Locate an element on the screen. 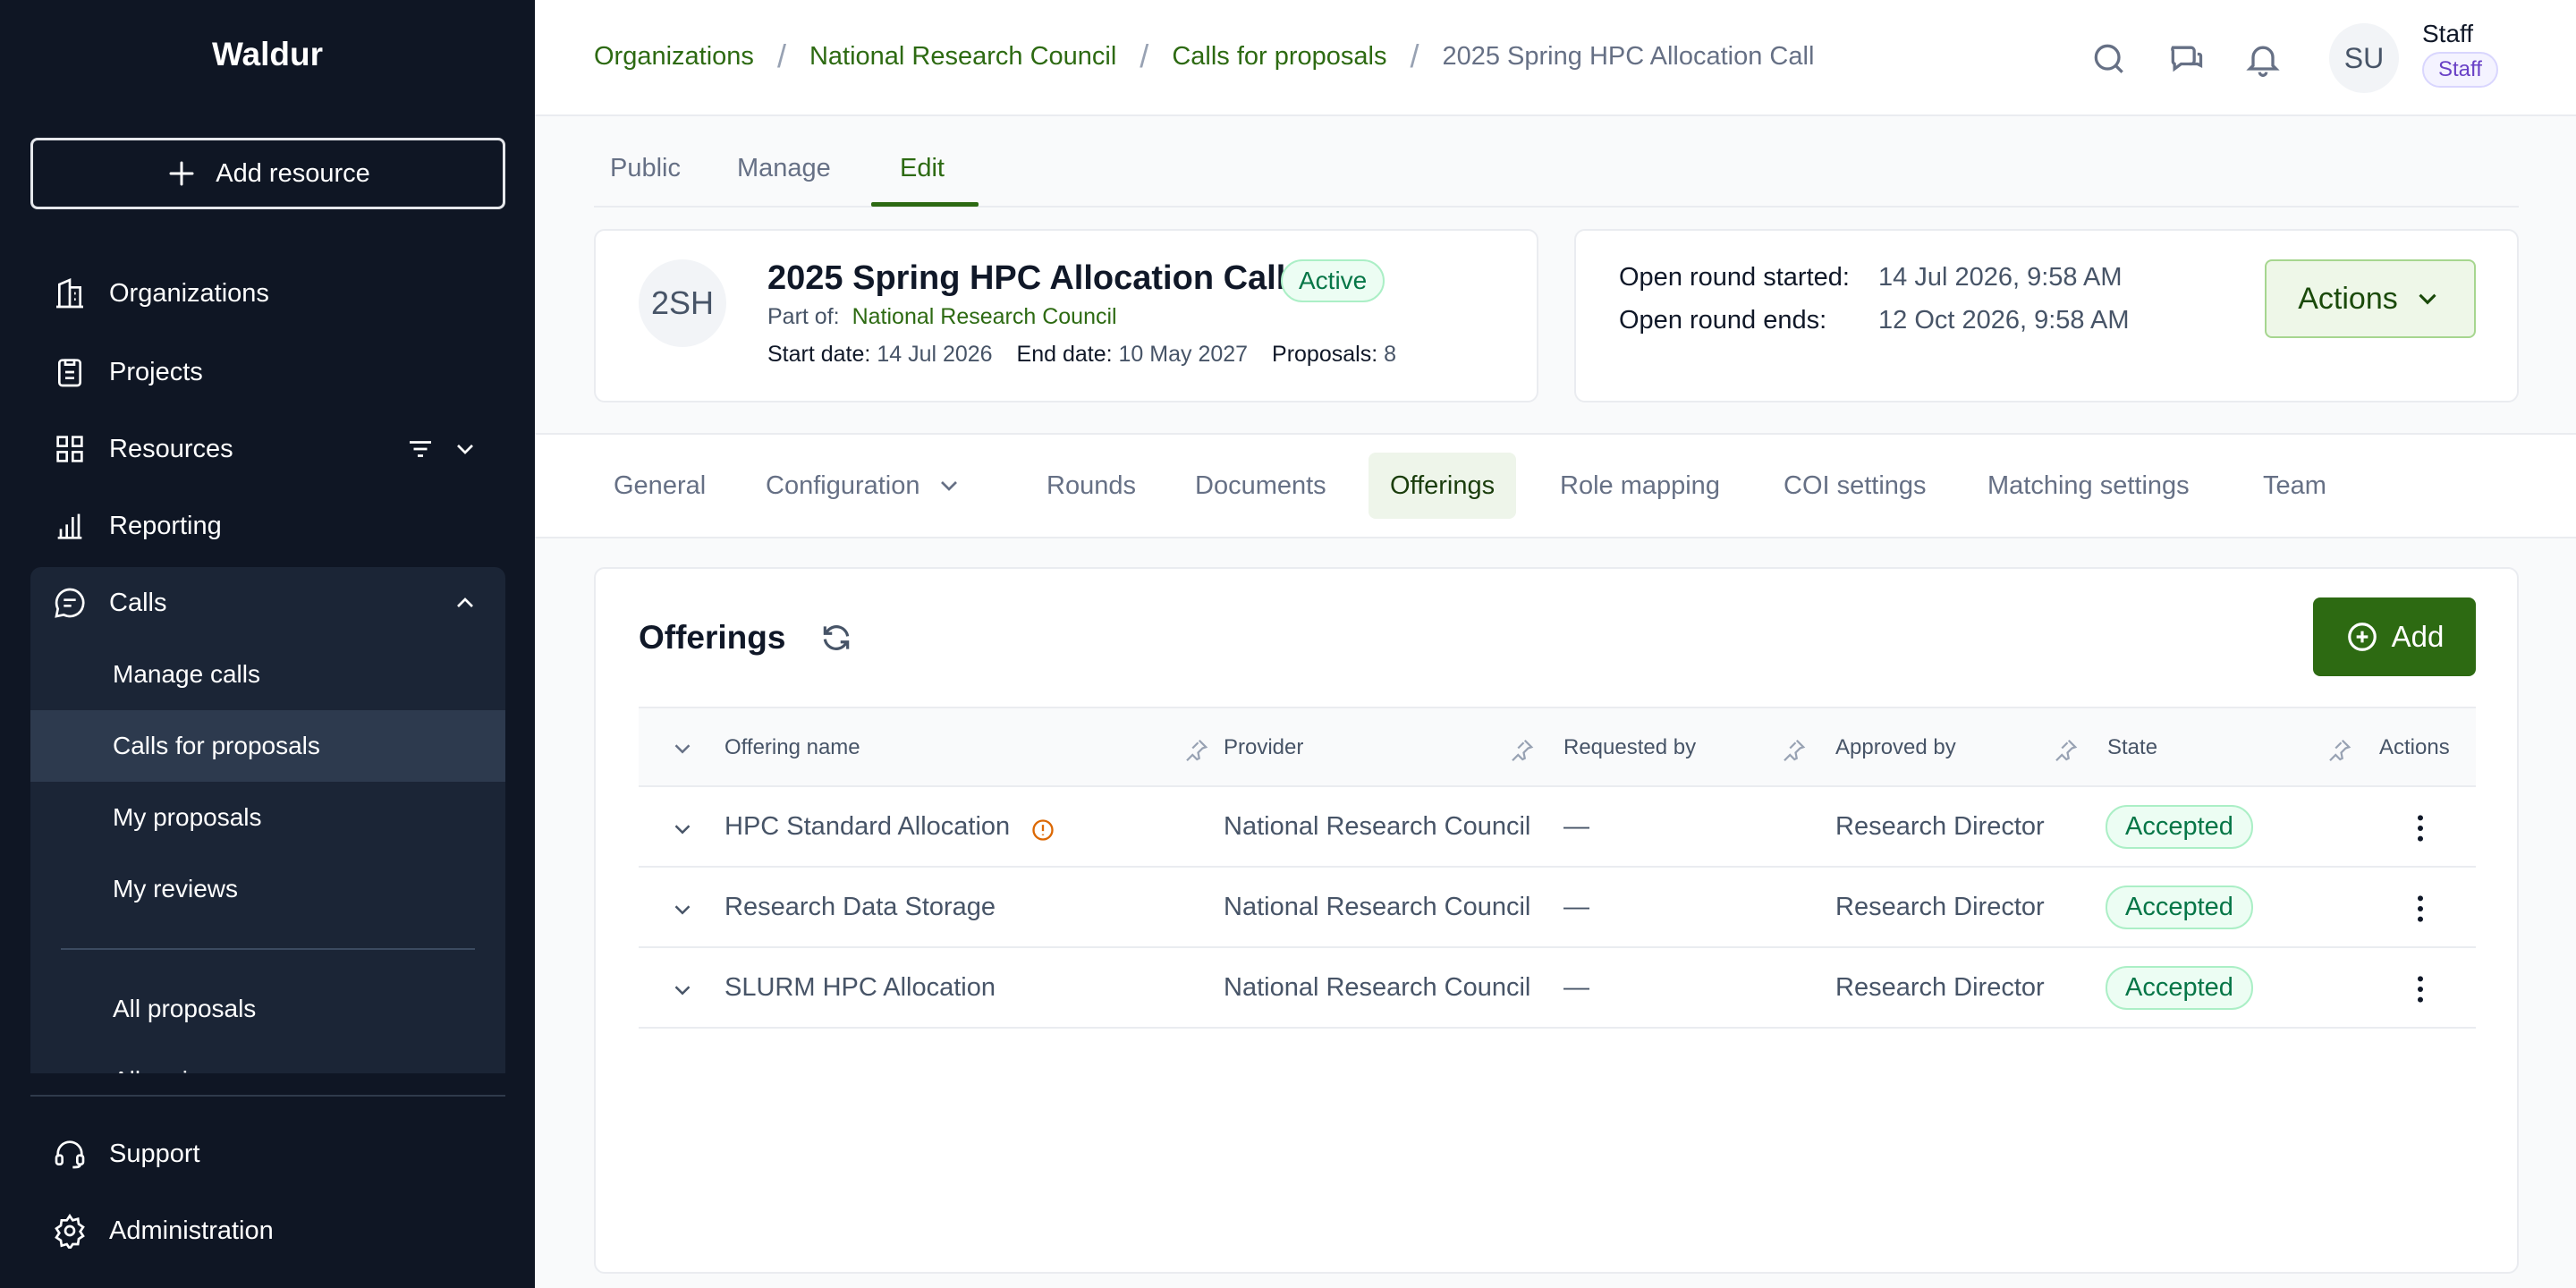  tab-configuration: Configuration is located at coordinates (864, 486).